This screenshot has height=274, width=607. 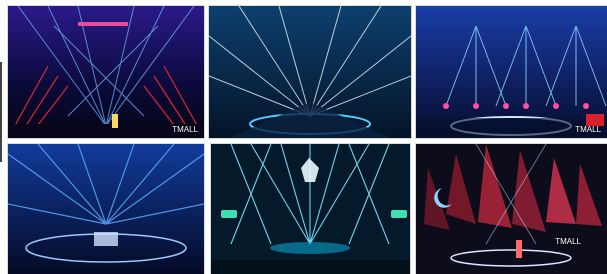 I want to click on left-edge-divider, so click(x=1, y=112).